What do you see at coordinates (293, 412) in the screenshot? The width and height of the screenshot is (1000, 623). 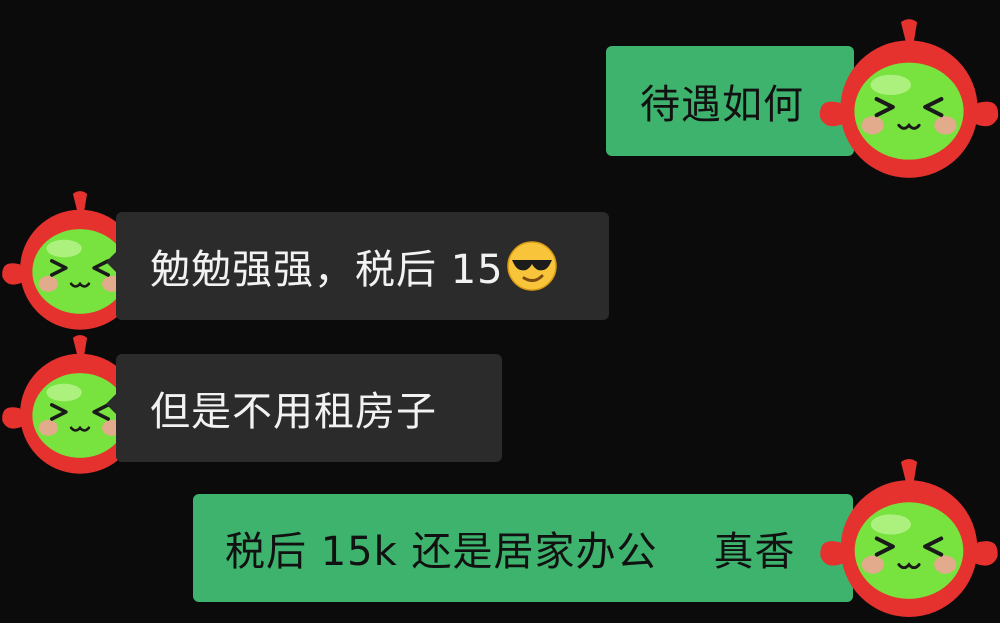 I see `message-text: 但是不用租房子` at bounding box center [293, 412].